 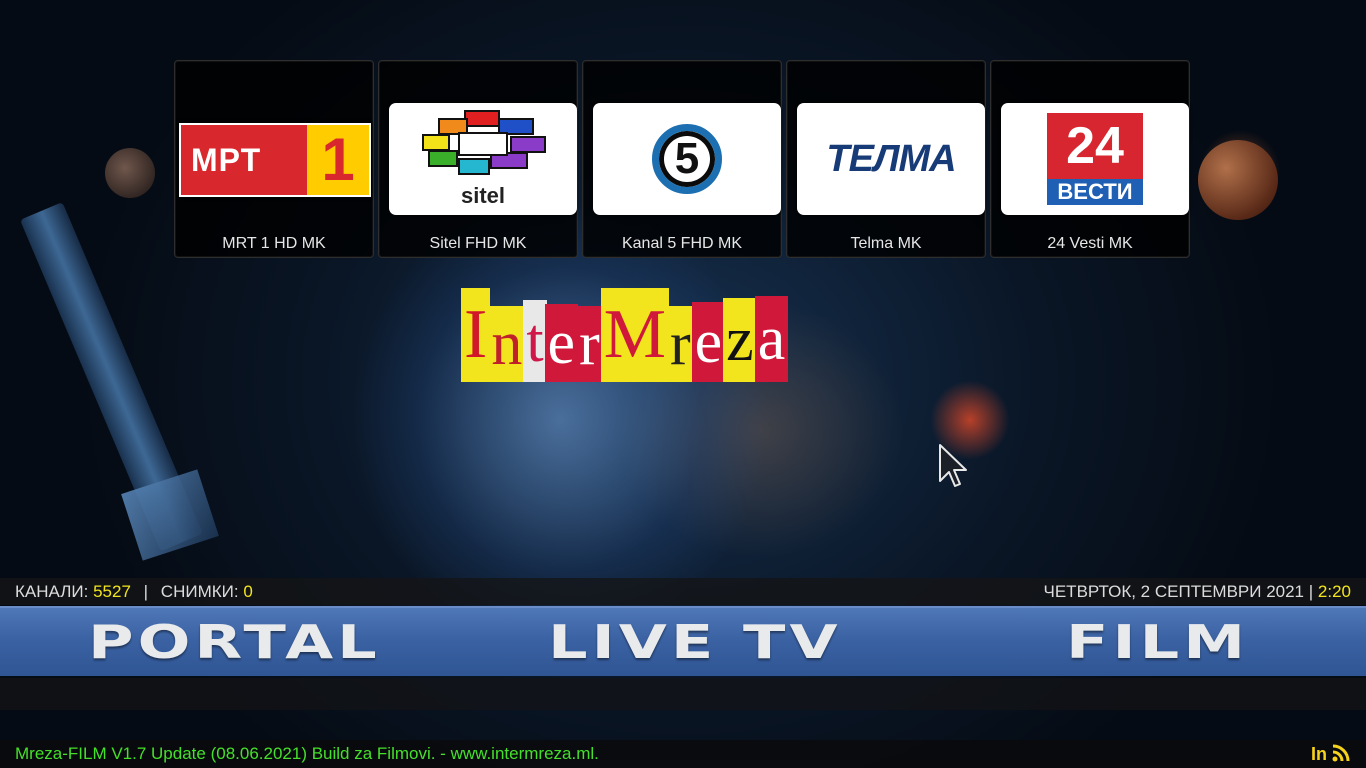 What do you see at coordinates (535, 341) in the screenshot?
I see `brand-letter: t` at bounding box center [535, 341].